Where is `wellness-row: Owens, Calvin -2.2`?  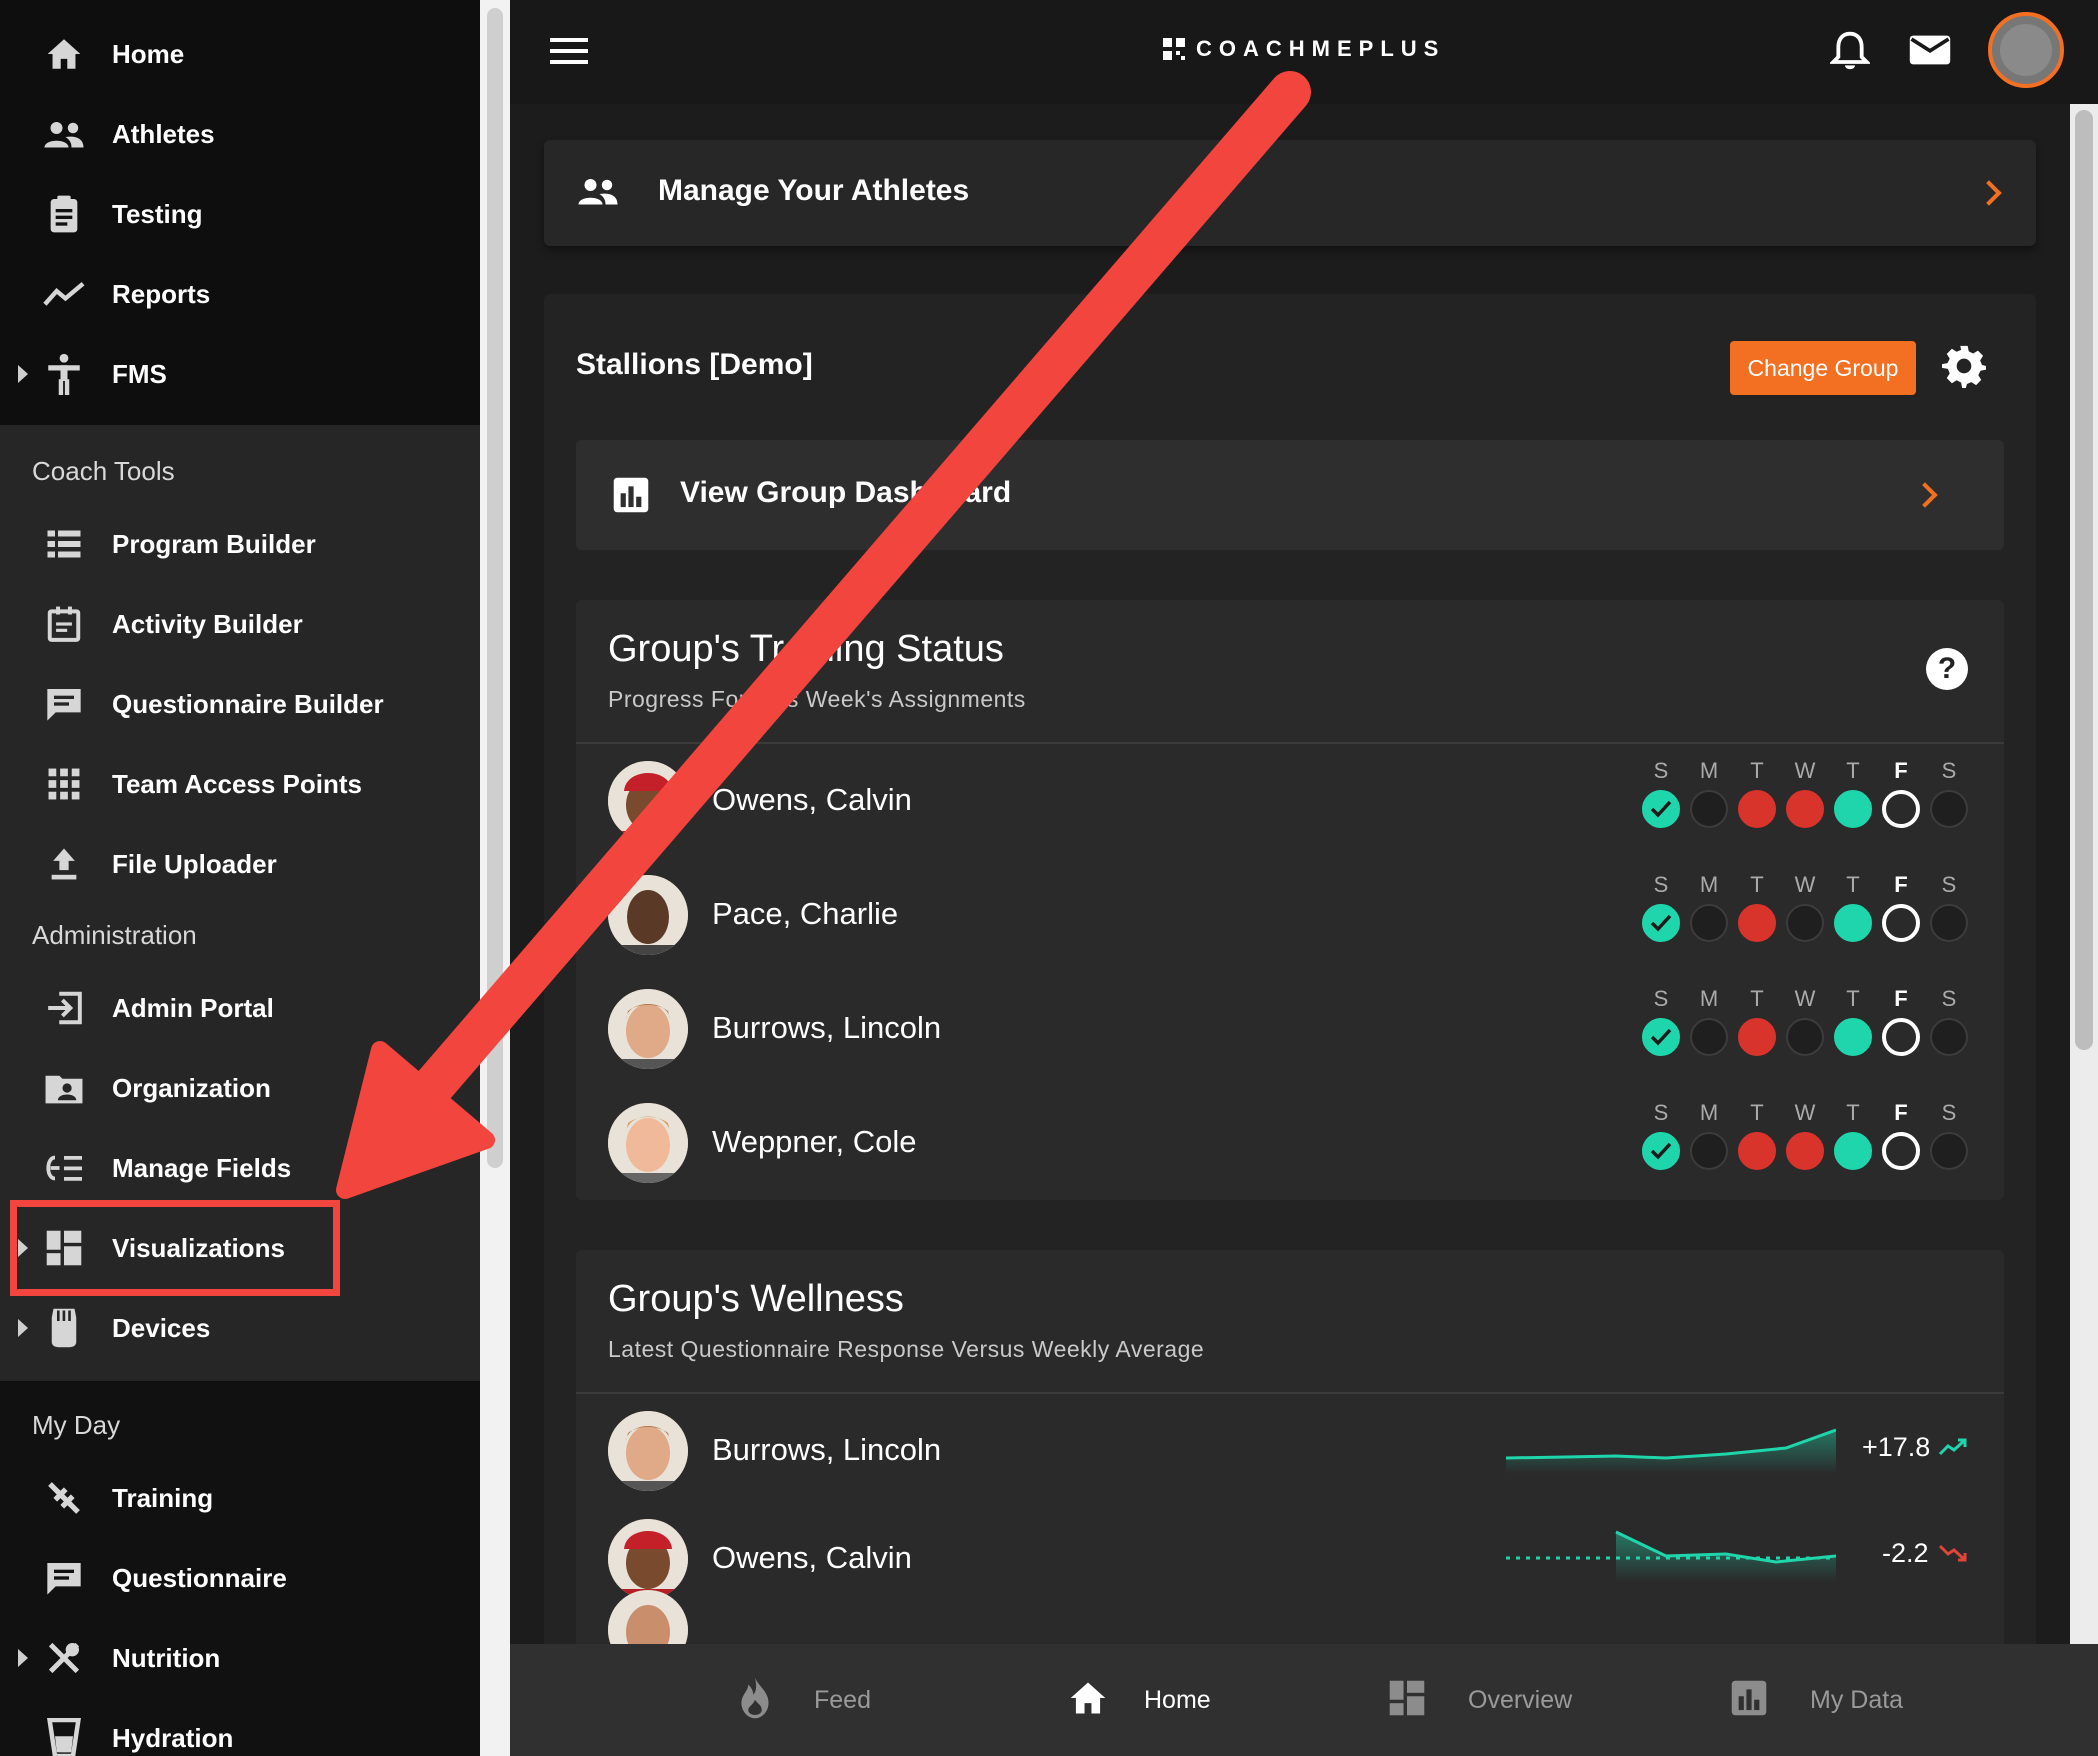 wellness-row: Owens, Calvin -2.2 is located at coordinates (1290, 1556).